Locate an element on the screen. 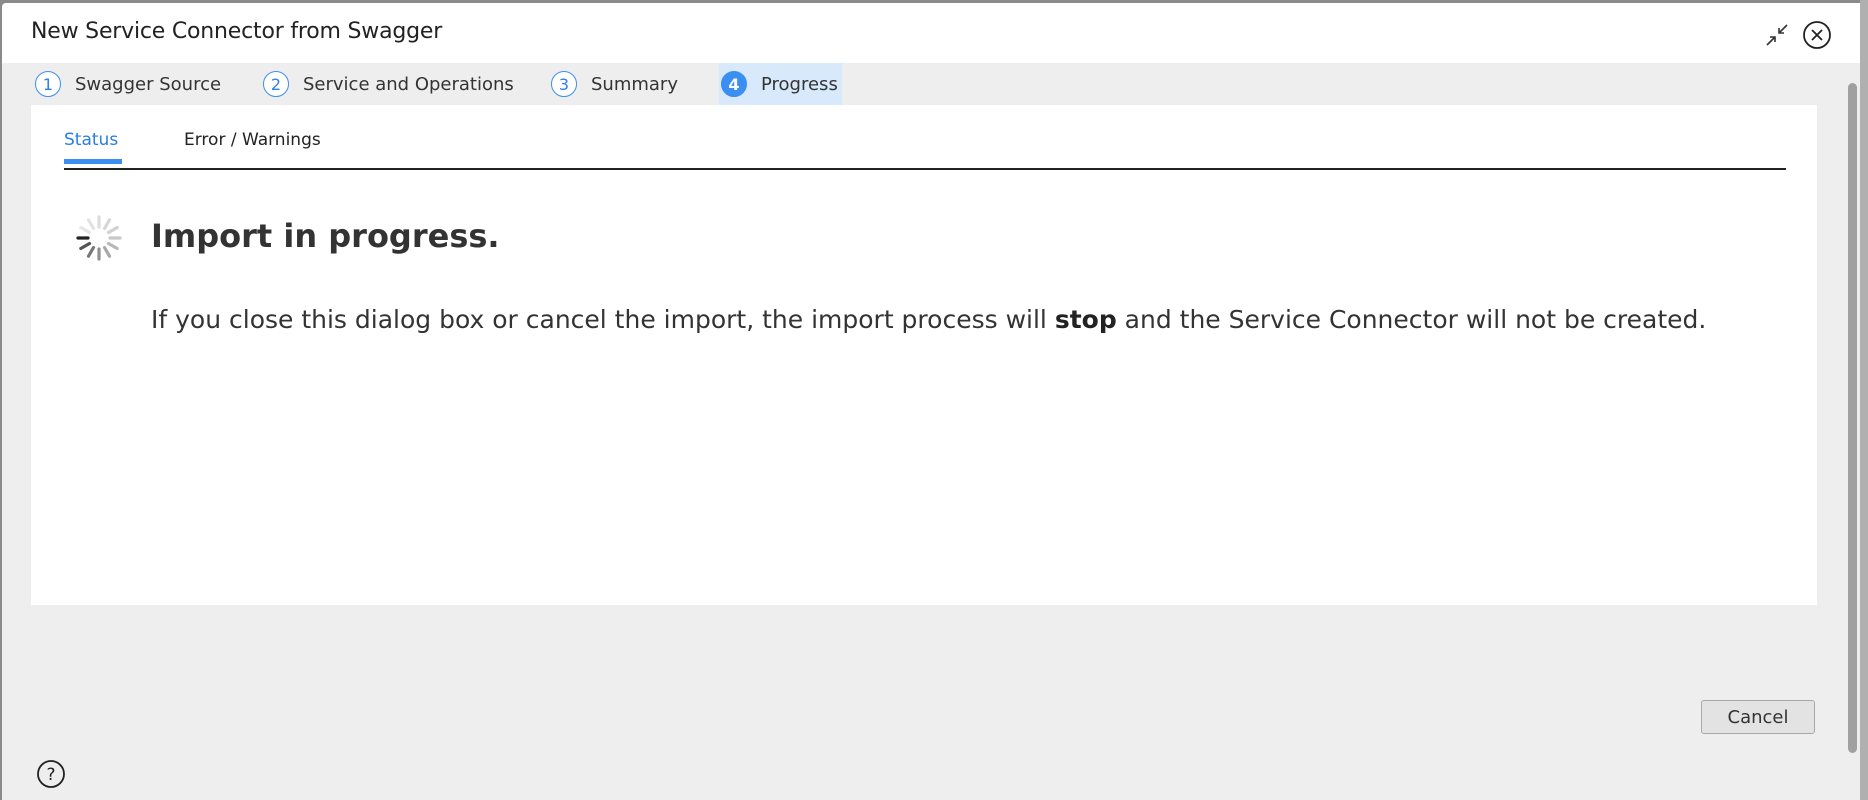  step-service-and-operations: 2 Service and Operations is located at coordinates (388, 84).